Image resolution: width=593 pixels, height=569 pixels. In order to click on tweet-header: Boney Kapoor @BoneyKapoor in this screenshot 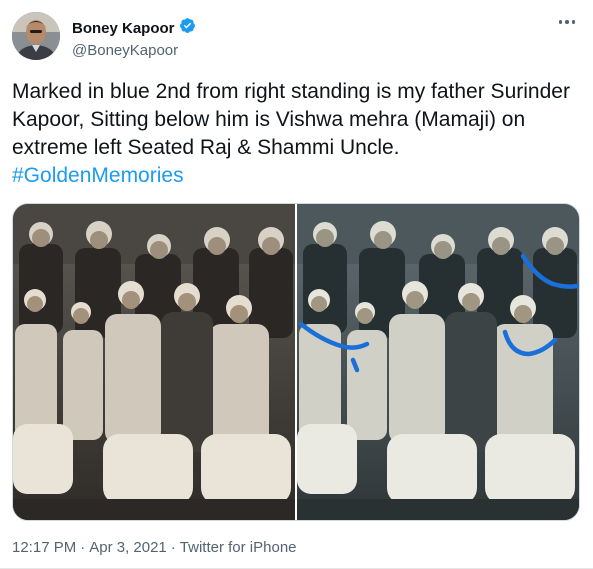, I will do `click(104, 36)`.